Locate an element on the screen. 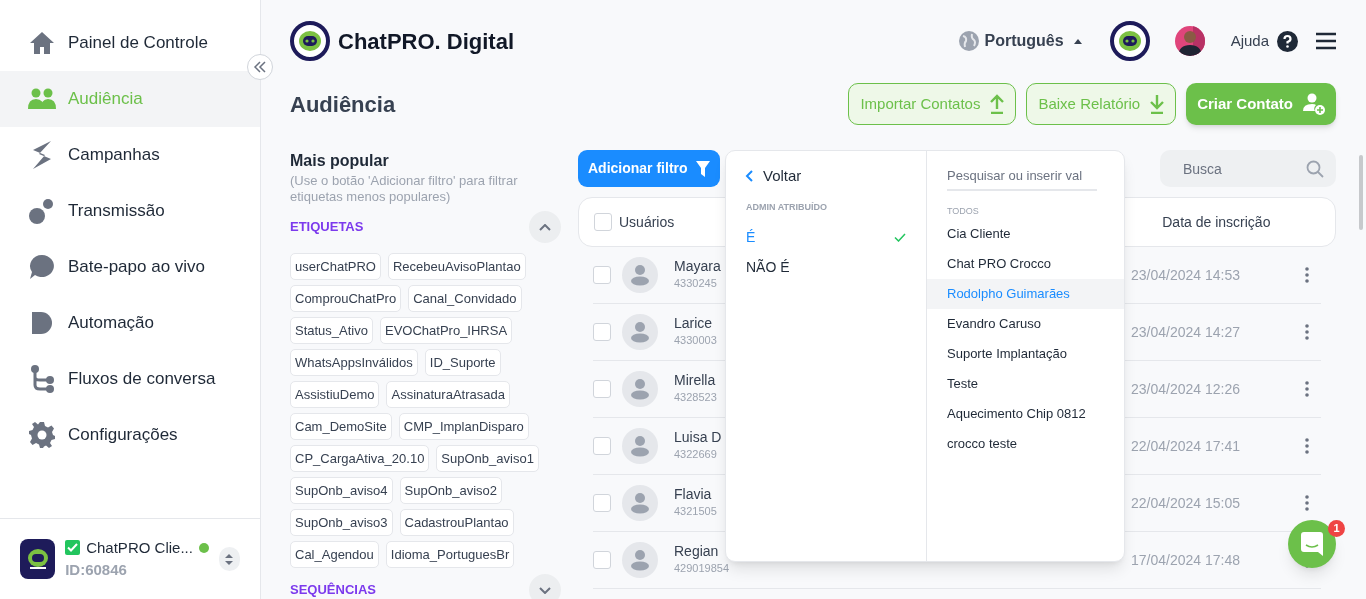 This screenshot has height=599, width=1366. language-selector: Português is located at coordinates (1020, 41).